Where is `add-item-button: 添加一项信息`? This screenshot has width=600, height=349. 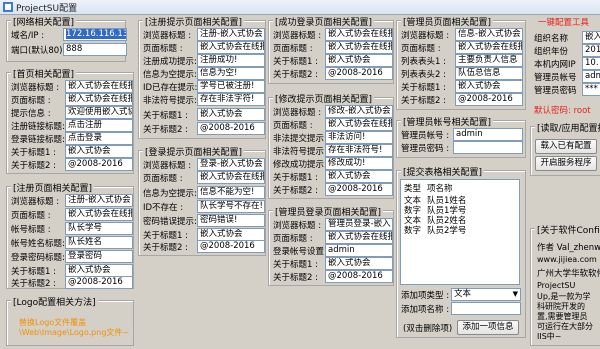
add-item-button: 添加一项信息 is located at coordinates (488, 327).